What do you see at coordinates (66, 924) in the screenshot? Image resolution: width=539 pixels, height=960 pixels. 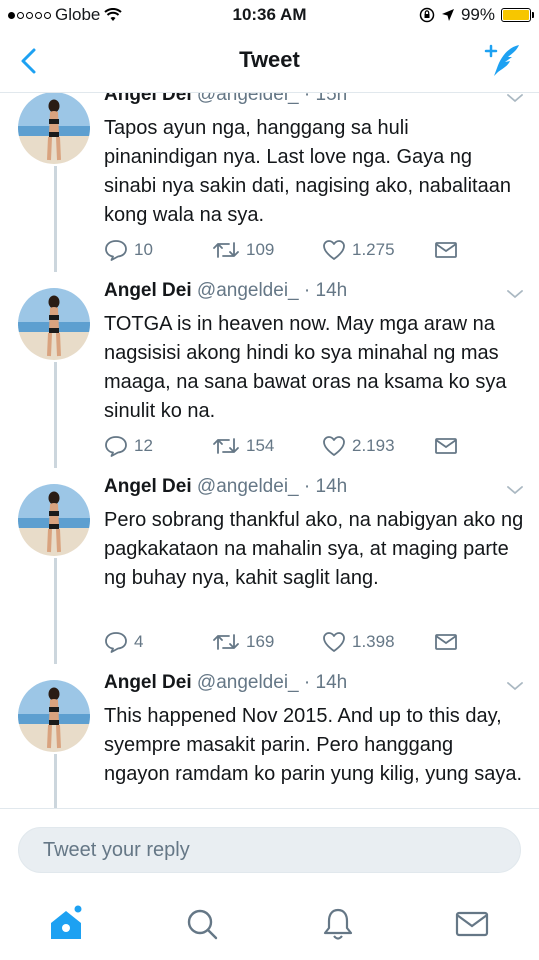 I see `home-icon` at bounding box center [66, 924].